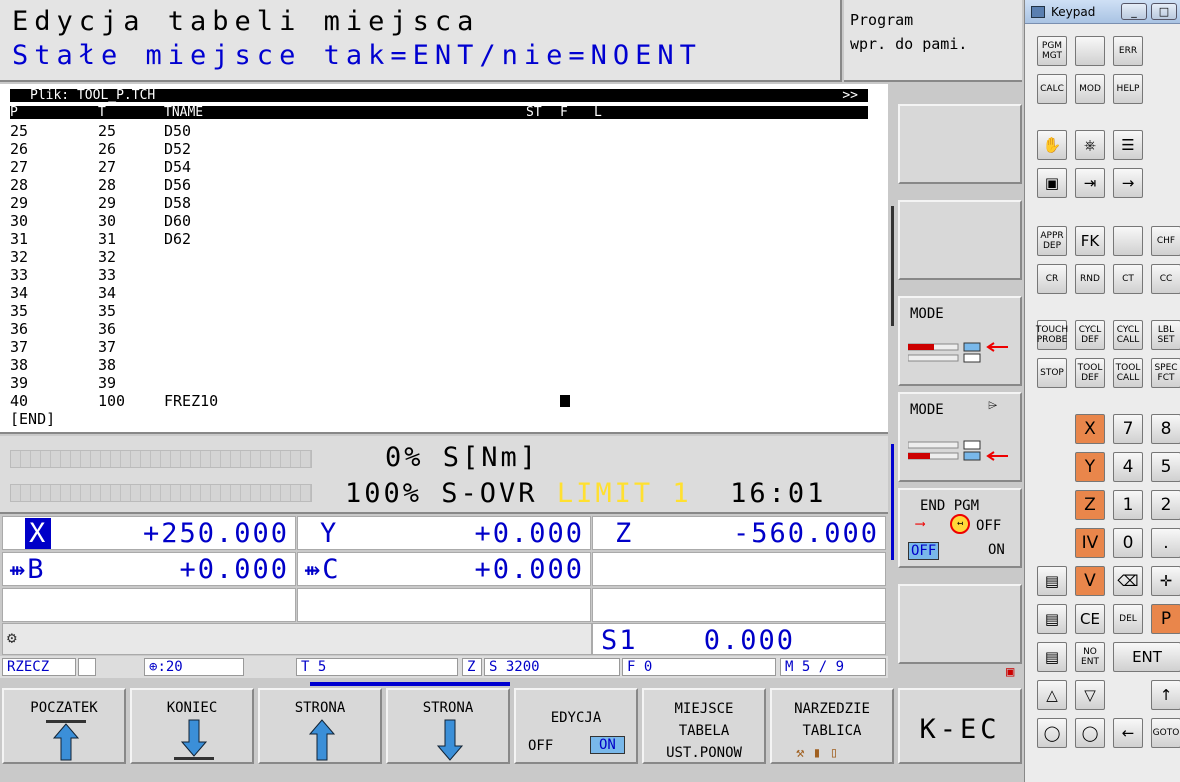  What do you see at coordinates (439, 365) in the screenshot?
I see `table-row: 38 38` at bounding box center [439, 365].